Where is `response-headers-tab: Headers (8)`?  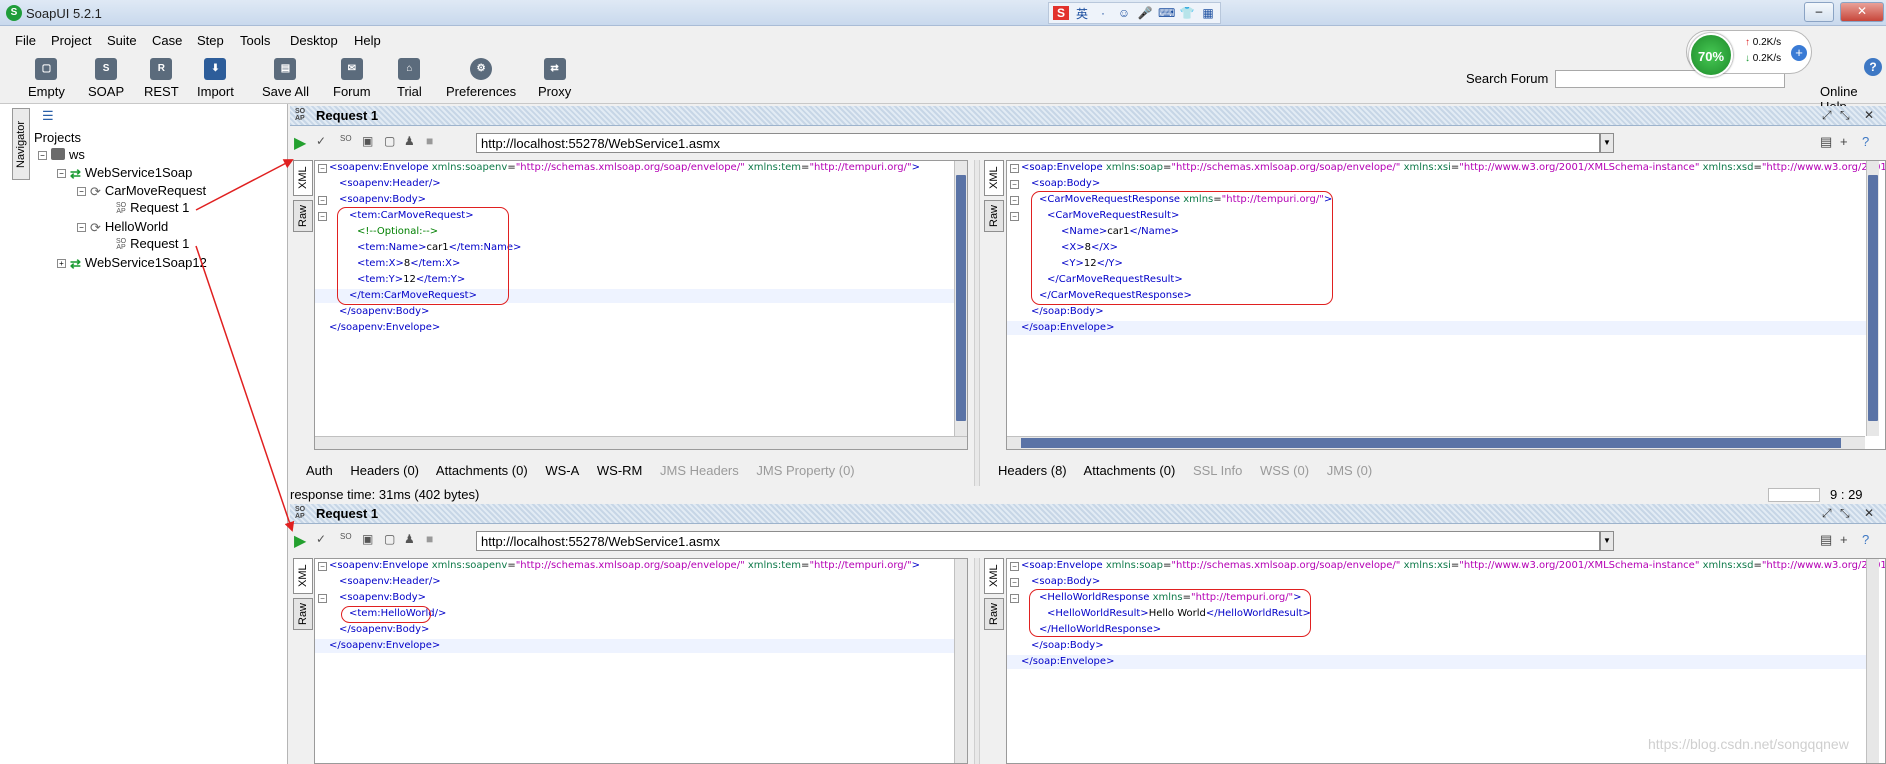 response-headers-tab: Headers (8) is located at coordinates (1032, 470).